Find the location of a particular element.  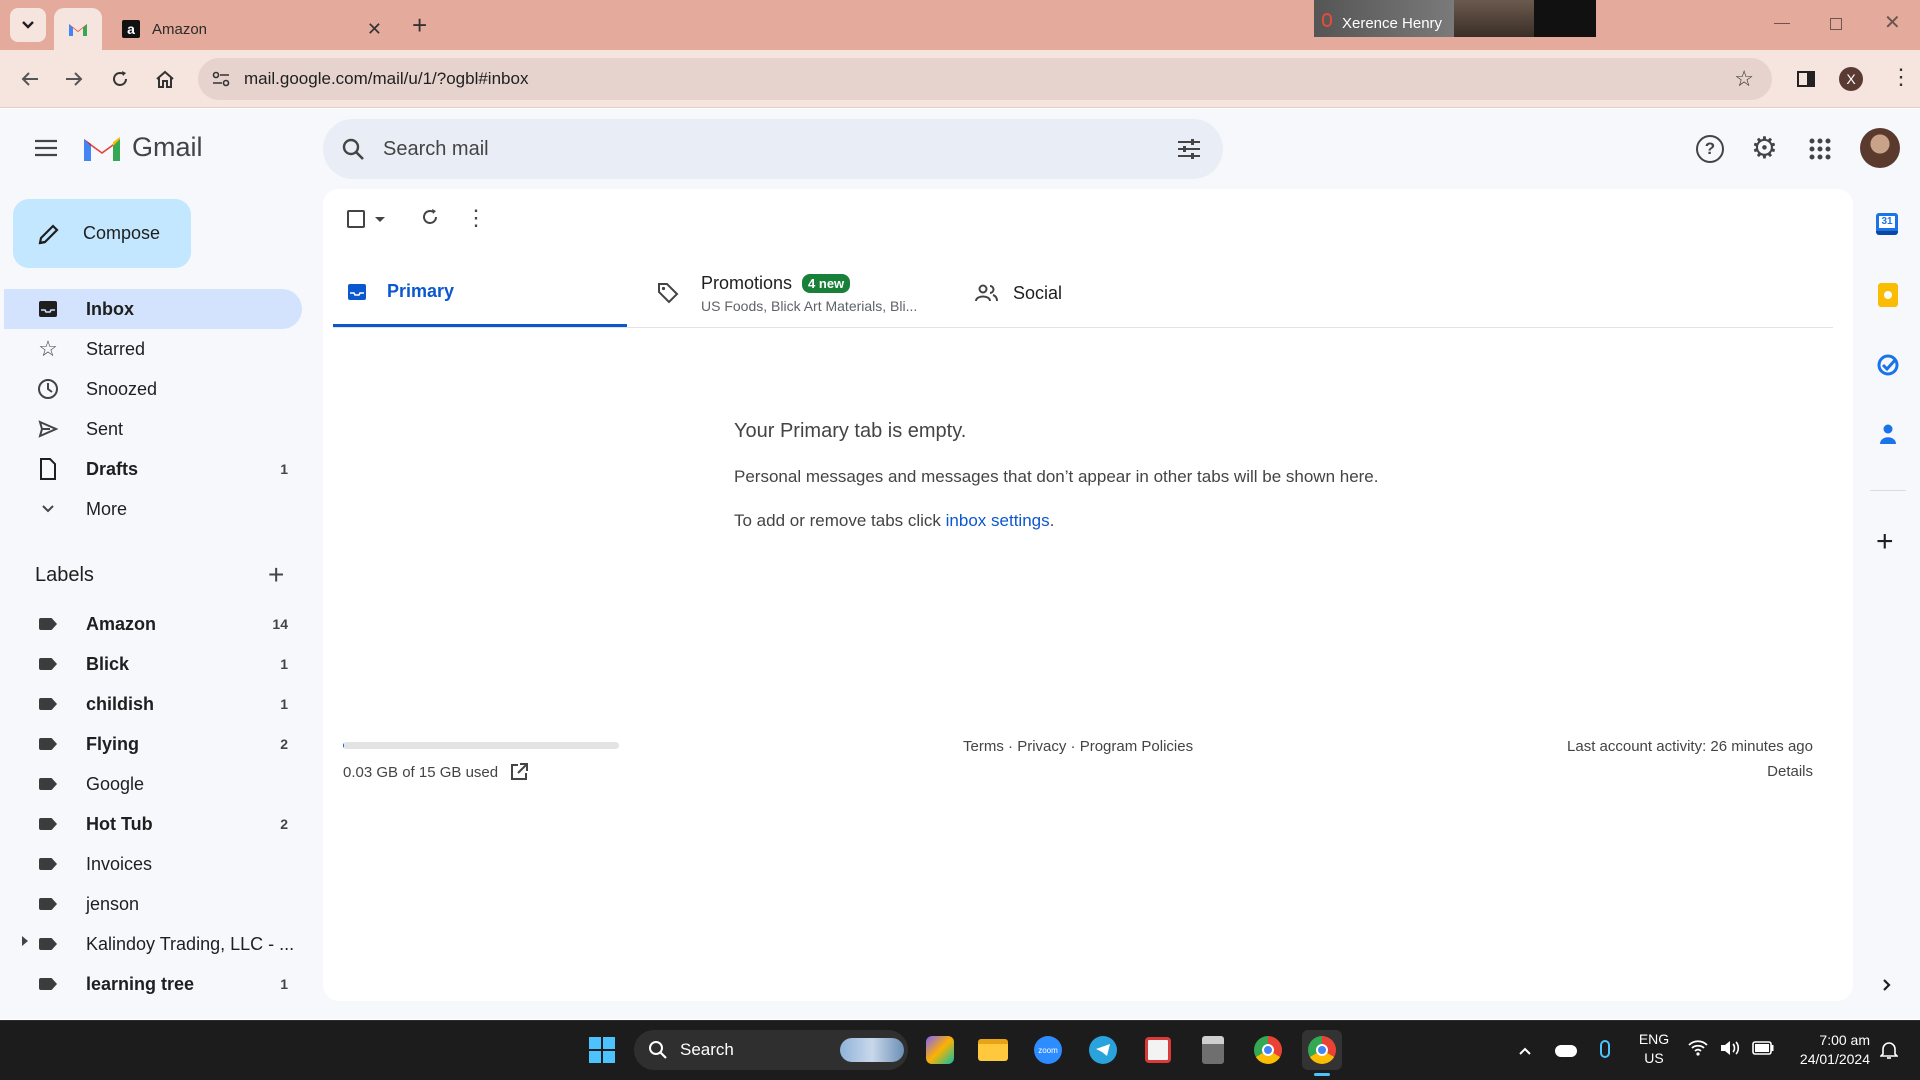

language-indicator: ENG US is located at coordinates (1654, 1049).